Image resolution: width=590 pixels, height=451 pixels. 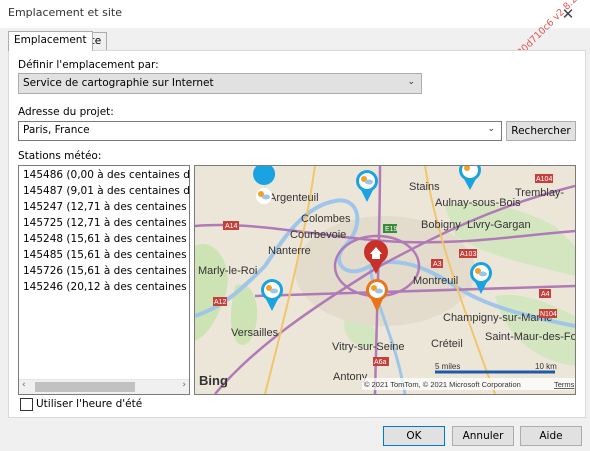 What do you see at coordinates (541, 131) in the screenshot?
I see `search-button: Rechercher` at bounding box center [541, 131].